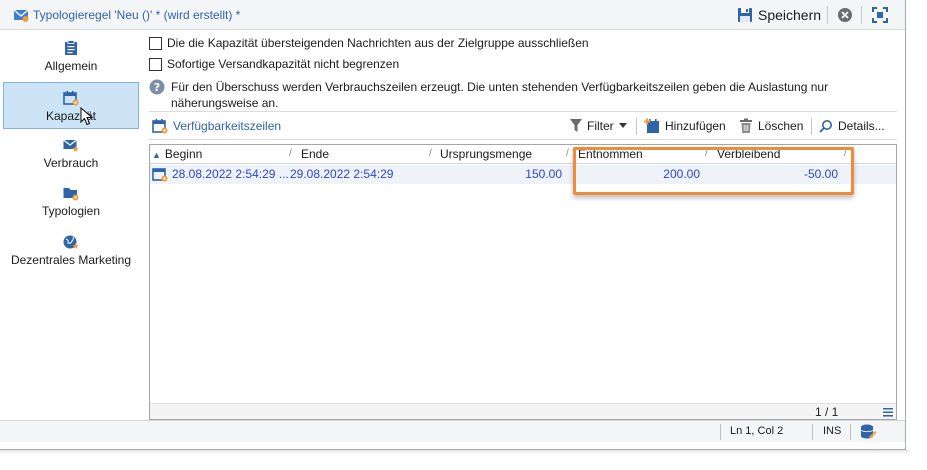 The height and width of the screenshot is (470, 927). I want to click on column-header-entnommen: Entnommen, so click(610, 155).